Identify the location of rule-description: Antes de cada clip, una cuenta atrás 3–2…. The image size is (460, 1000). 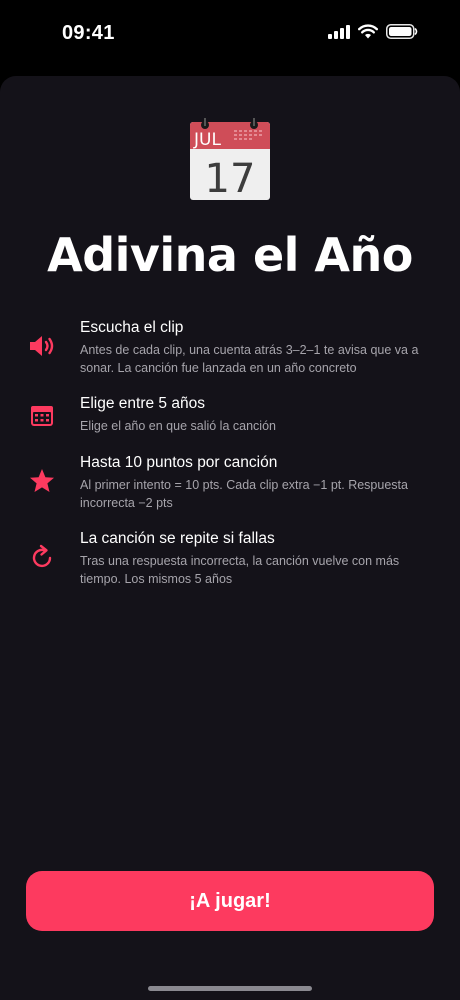
(249, 359).